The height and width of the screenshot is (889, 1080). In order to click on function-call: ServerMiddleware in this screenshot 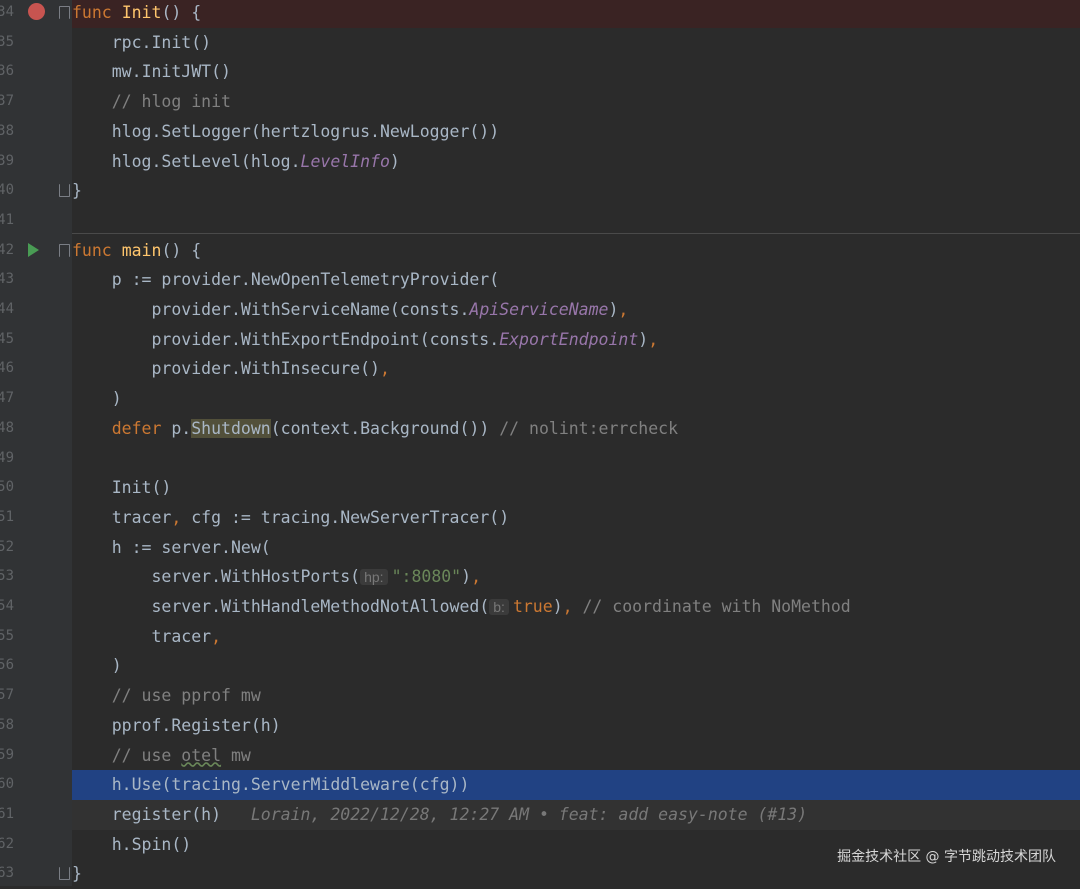, I will do `click(330, 785)`.